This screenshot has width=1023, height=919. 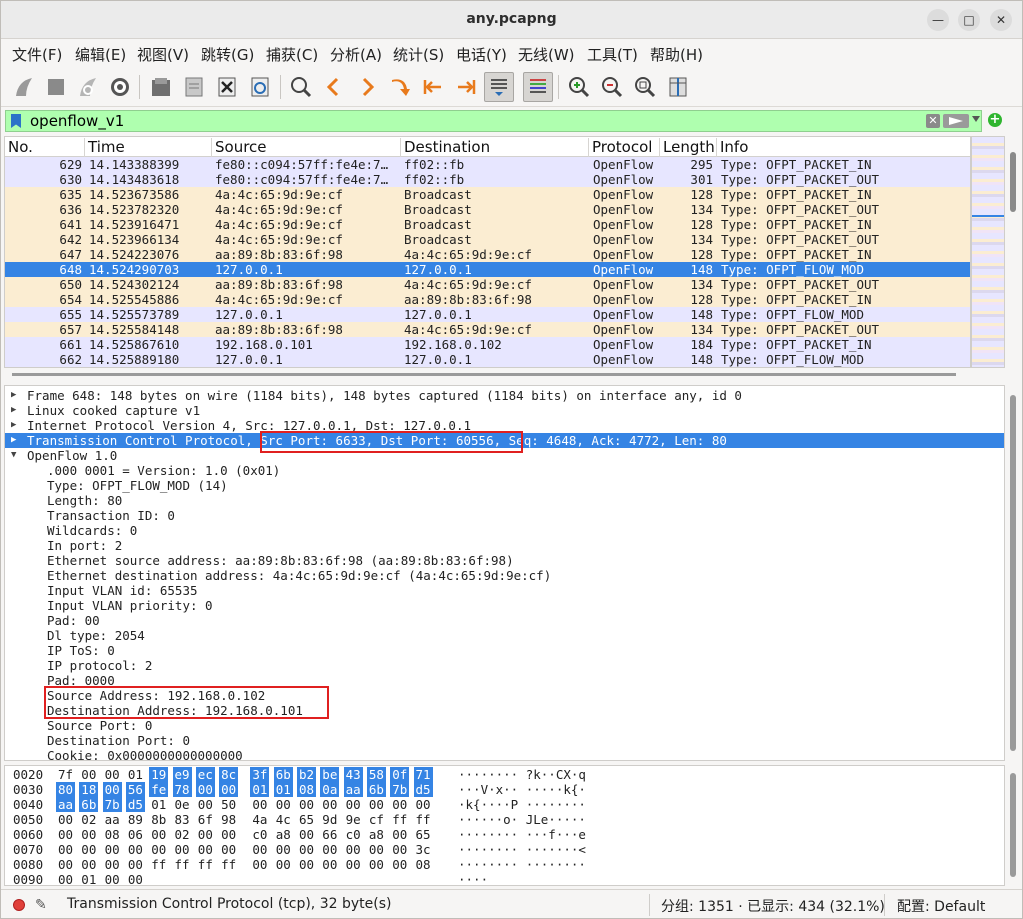 I want to click on hex-byte: 7f, so click(x=65, y=774).